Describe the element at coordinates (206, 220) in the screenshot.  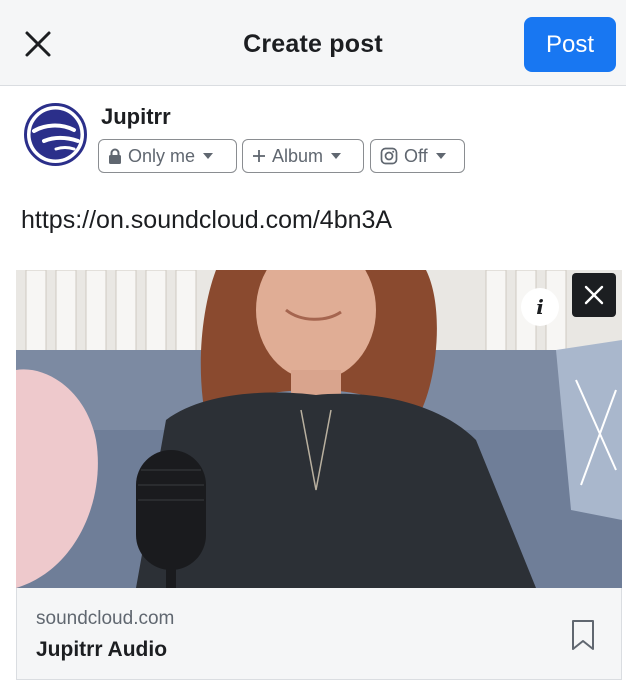
I see `post-text-input: https://on.soundcloud.com/4bn3A` at that location.